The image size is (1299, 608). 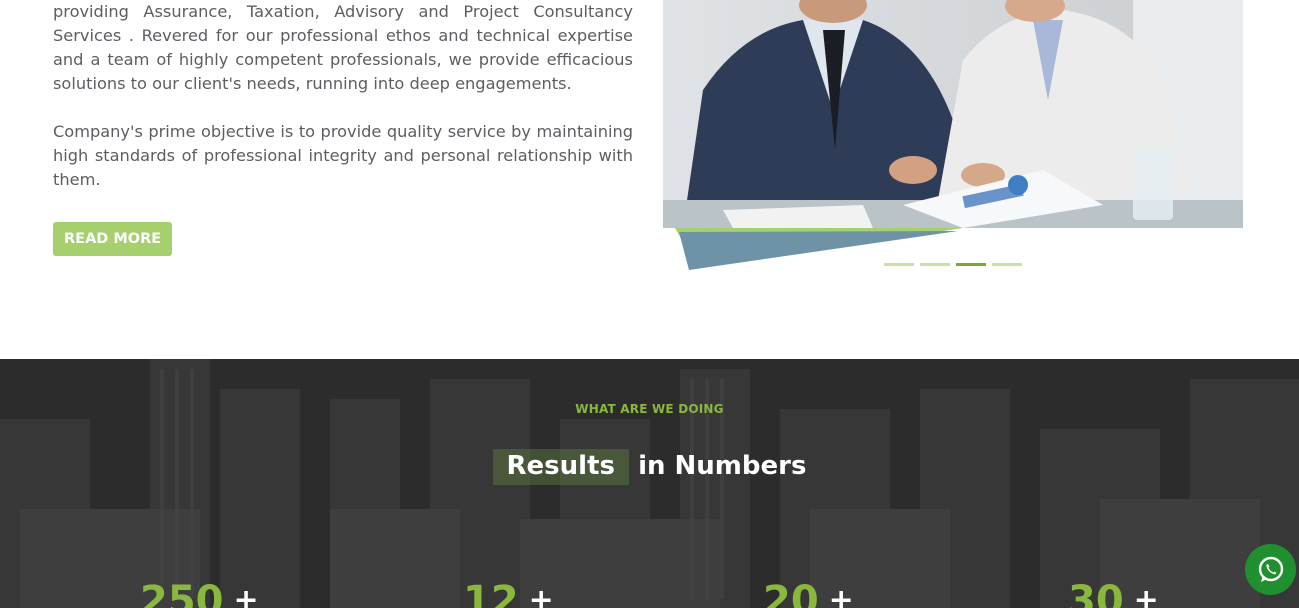 I want to click on stat-value: 30, so click(x=1096, y=593).